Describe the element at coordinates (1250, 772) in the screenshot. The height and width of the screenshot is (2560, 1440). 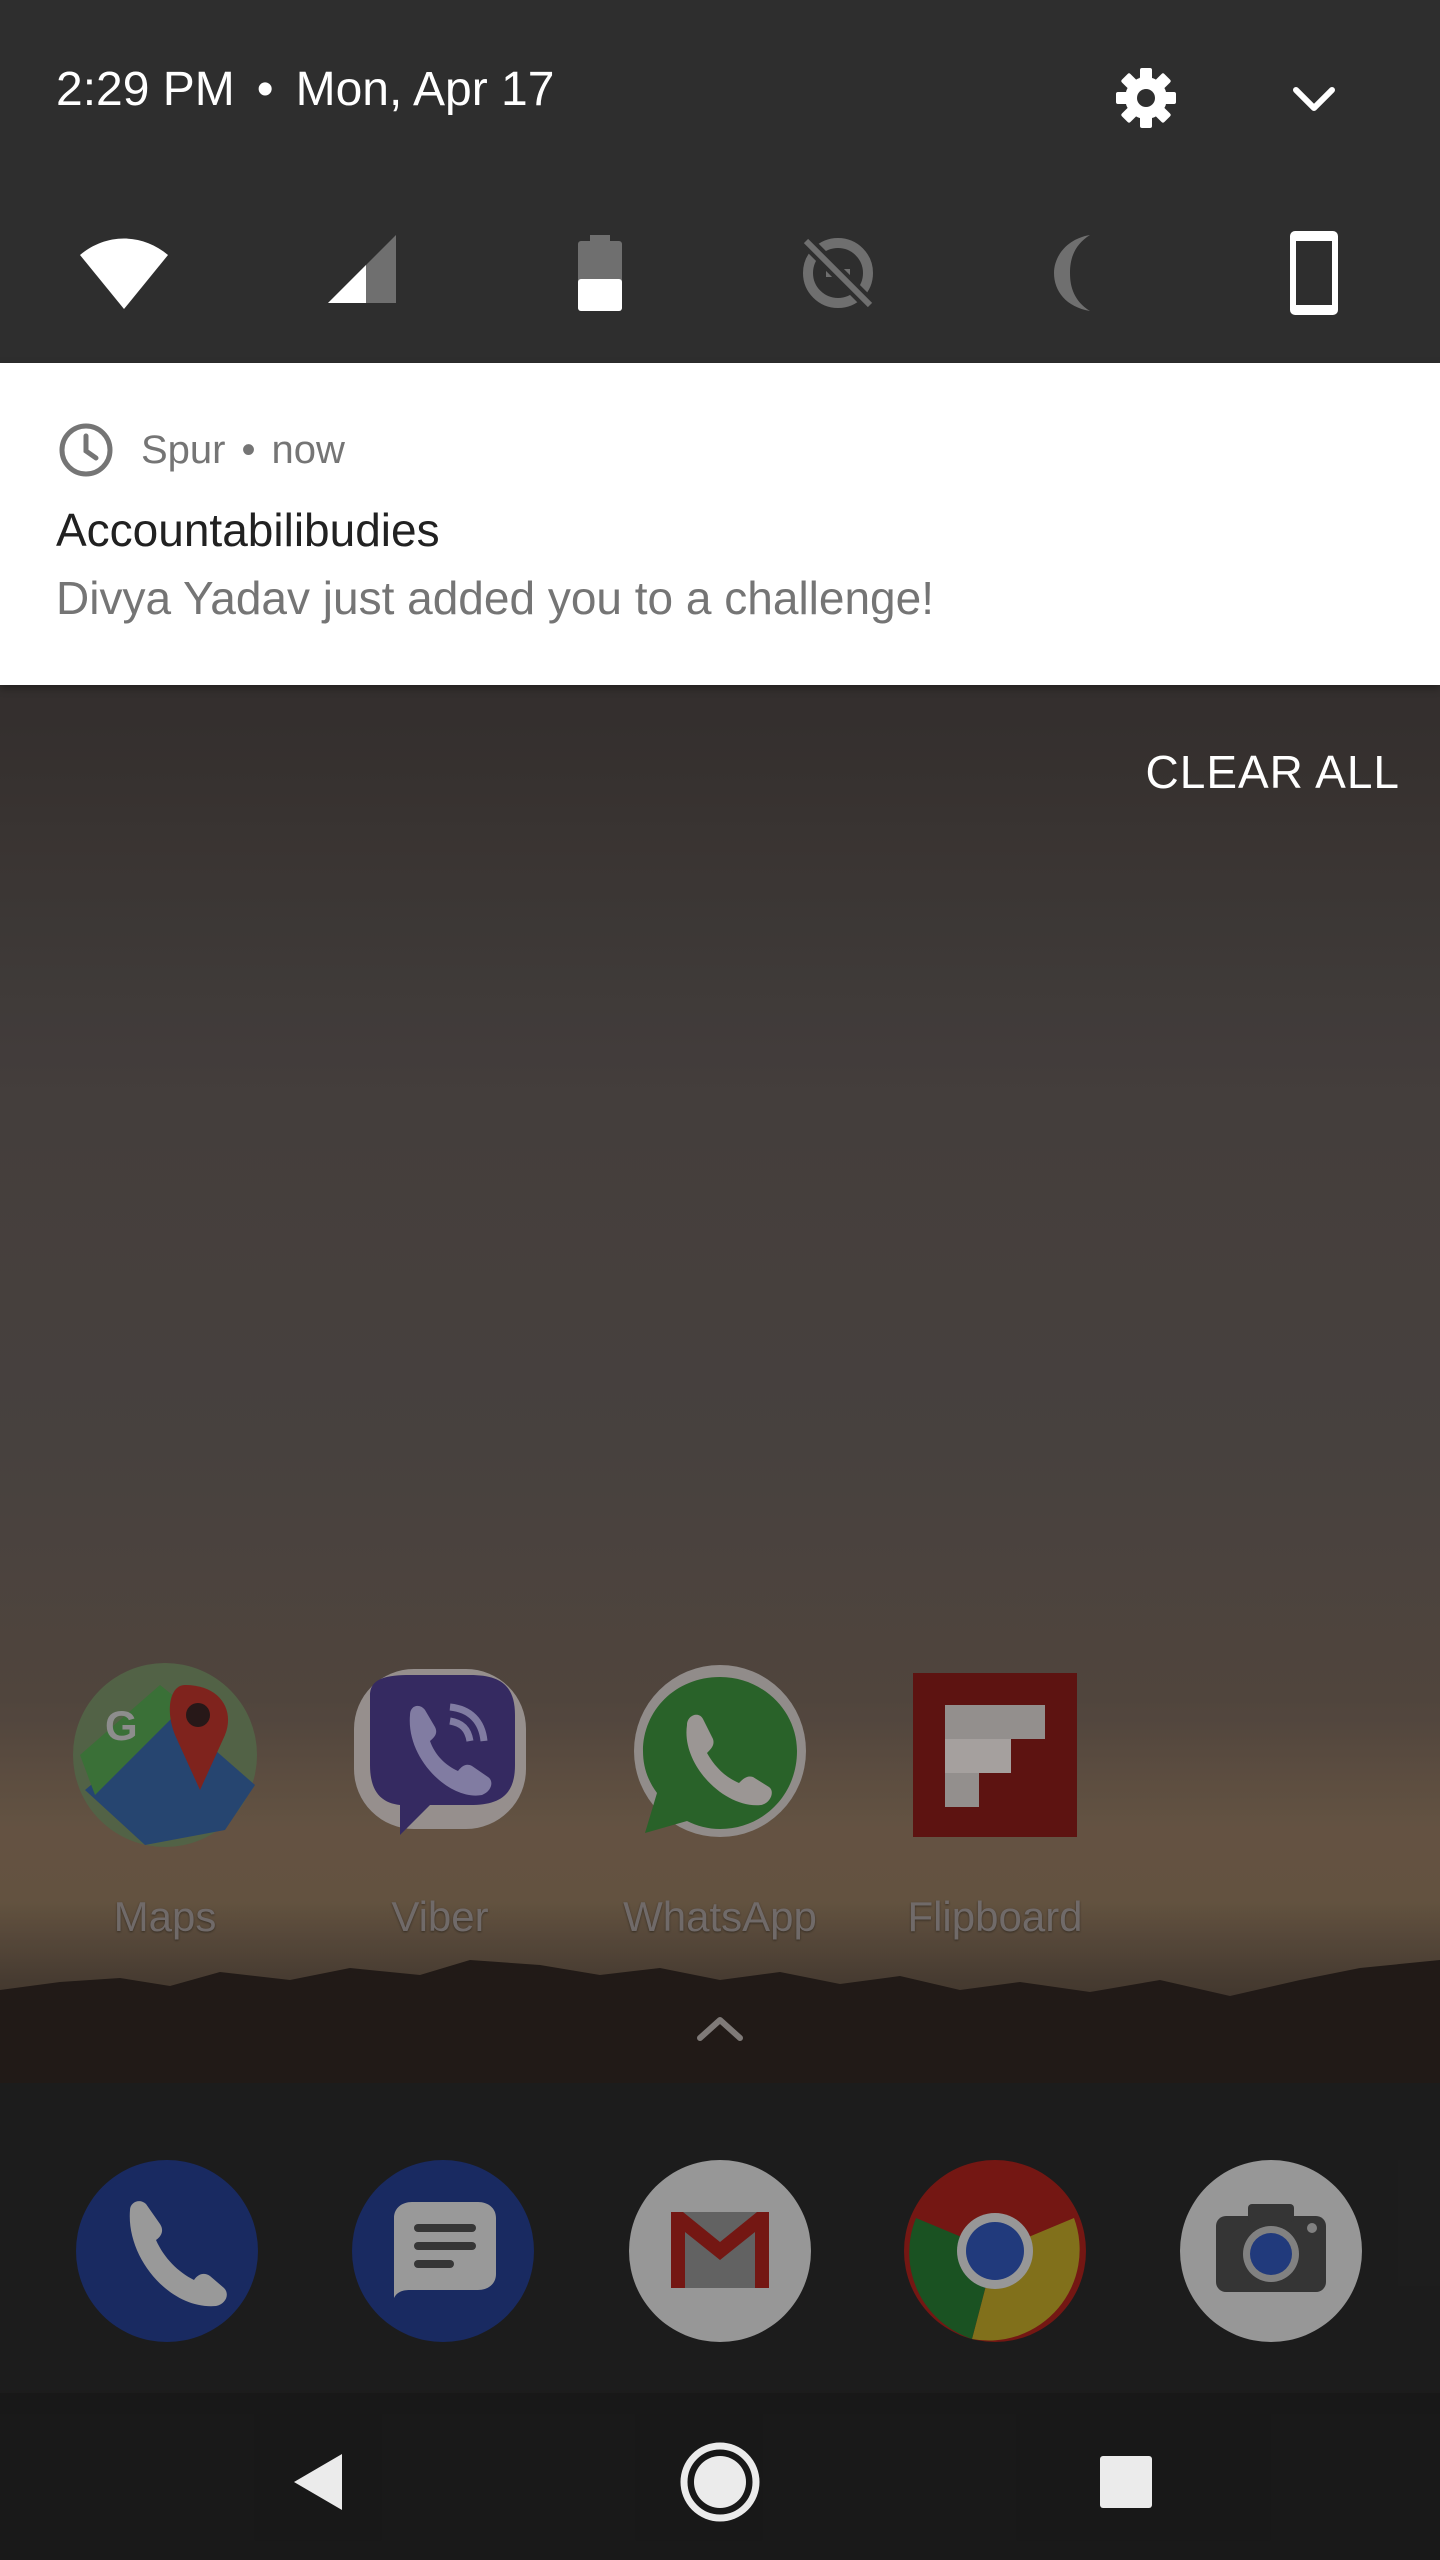
I see `clear-all-button: CLEAR ALL` at that location.